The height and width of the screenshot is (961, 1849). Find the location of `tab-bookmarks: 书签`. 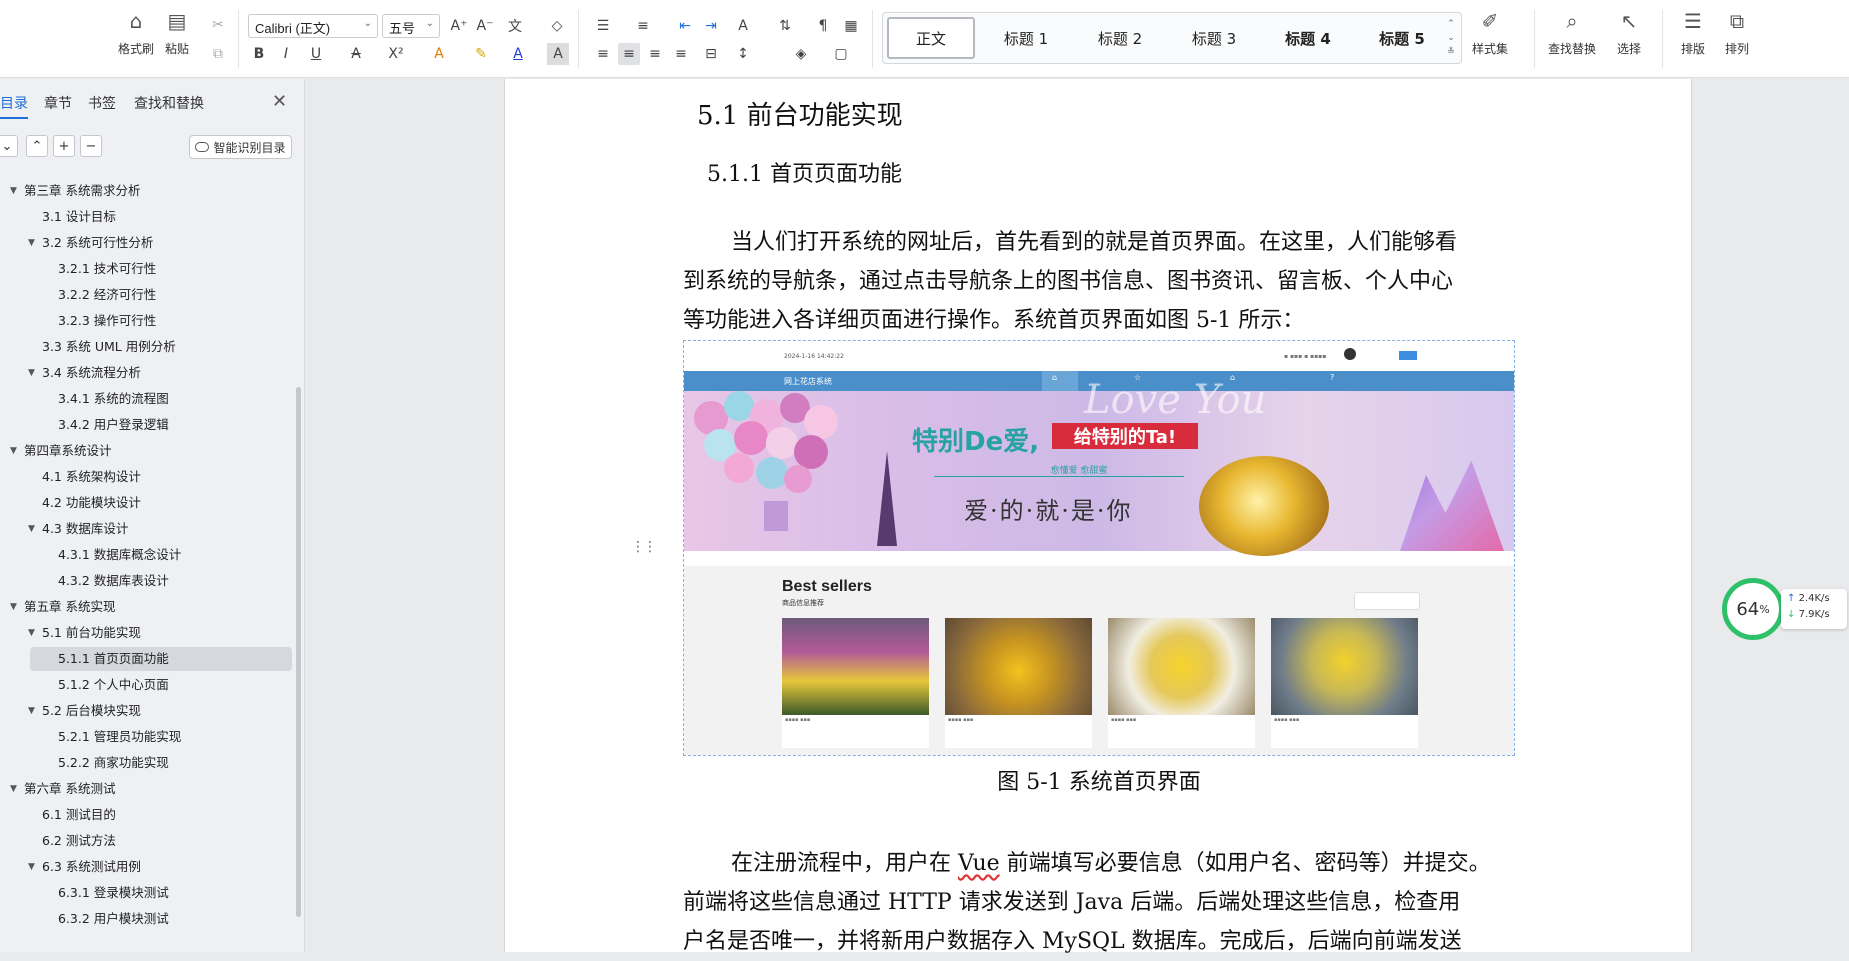

tab-bookmarks: 书签 is located at coordinates (102, 103).